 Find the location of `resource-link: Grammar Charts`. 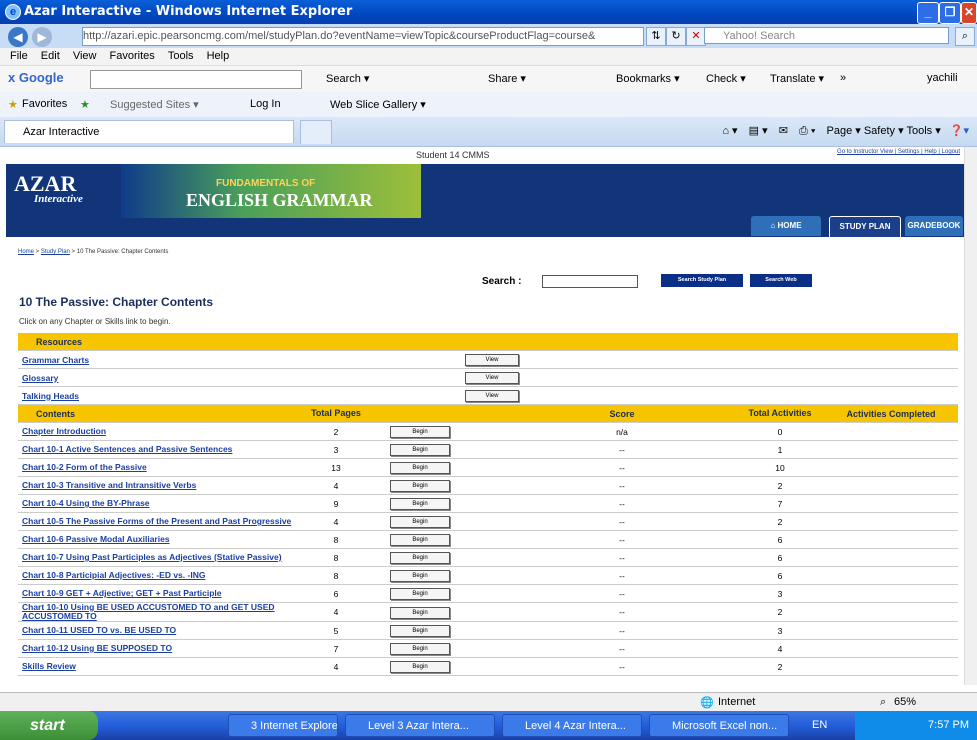

resource-link: Grammar Charts is located at coordinates (55, 360).